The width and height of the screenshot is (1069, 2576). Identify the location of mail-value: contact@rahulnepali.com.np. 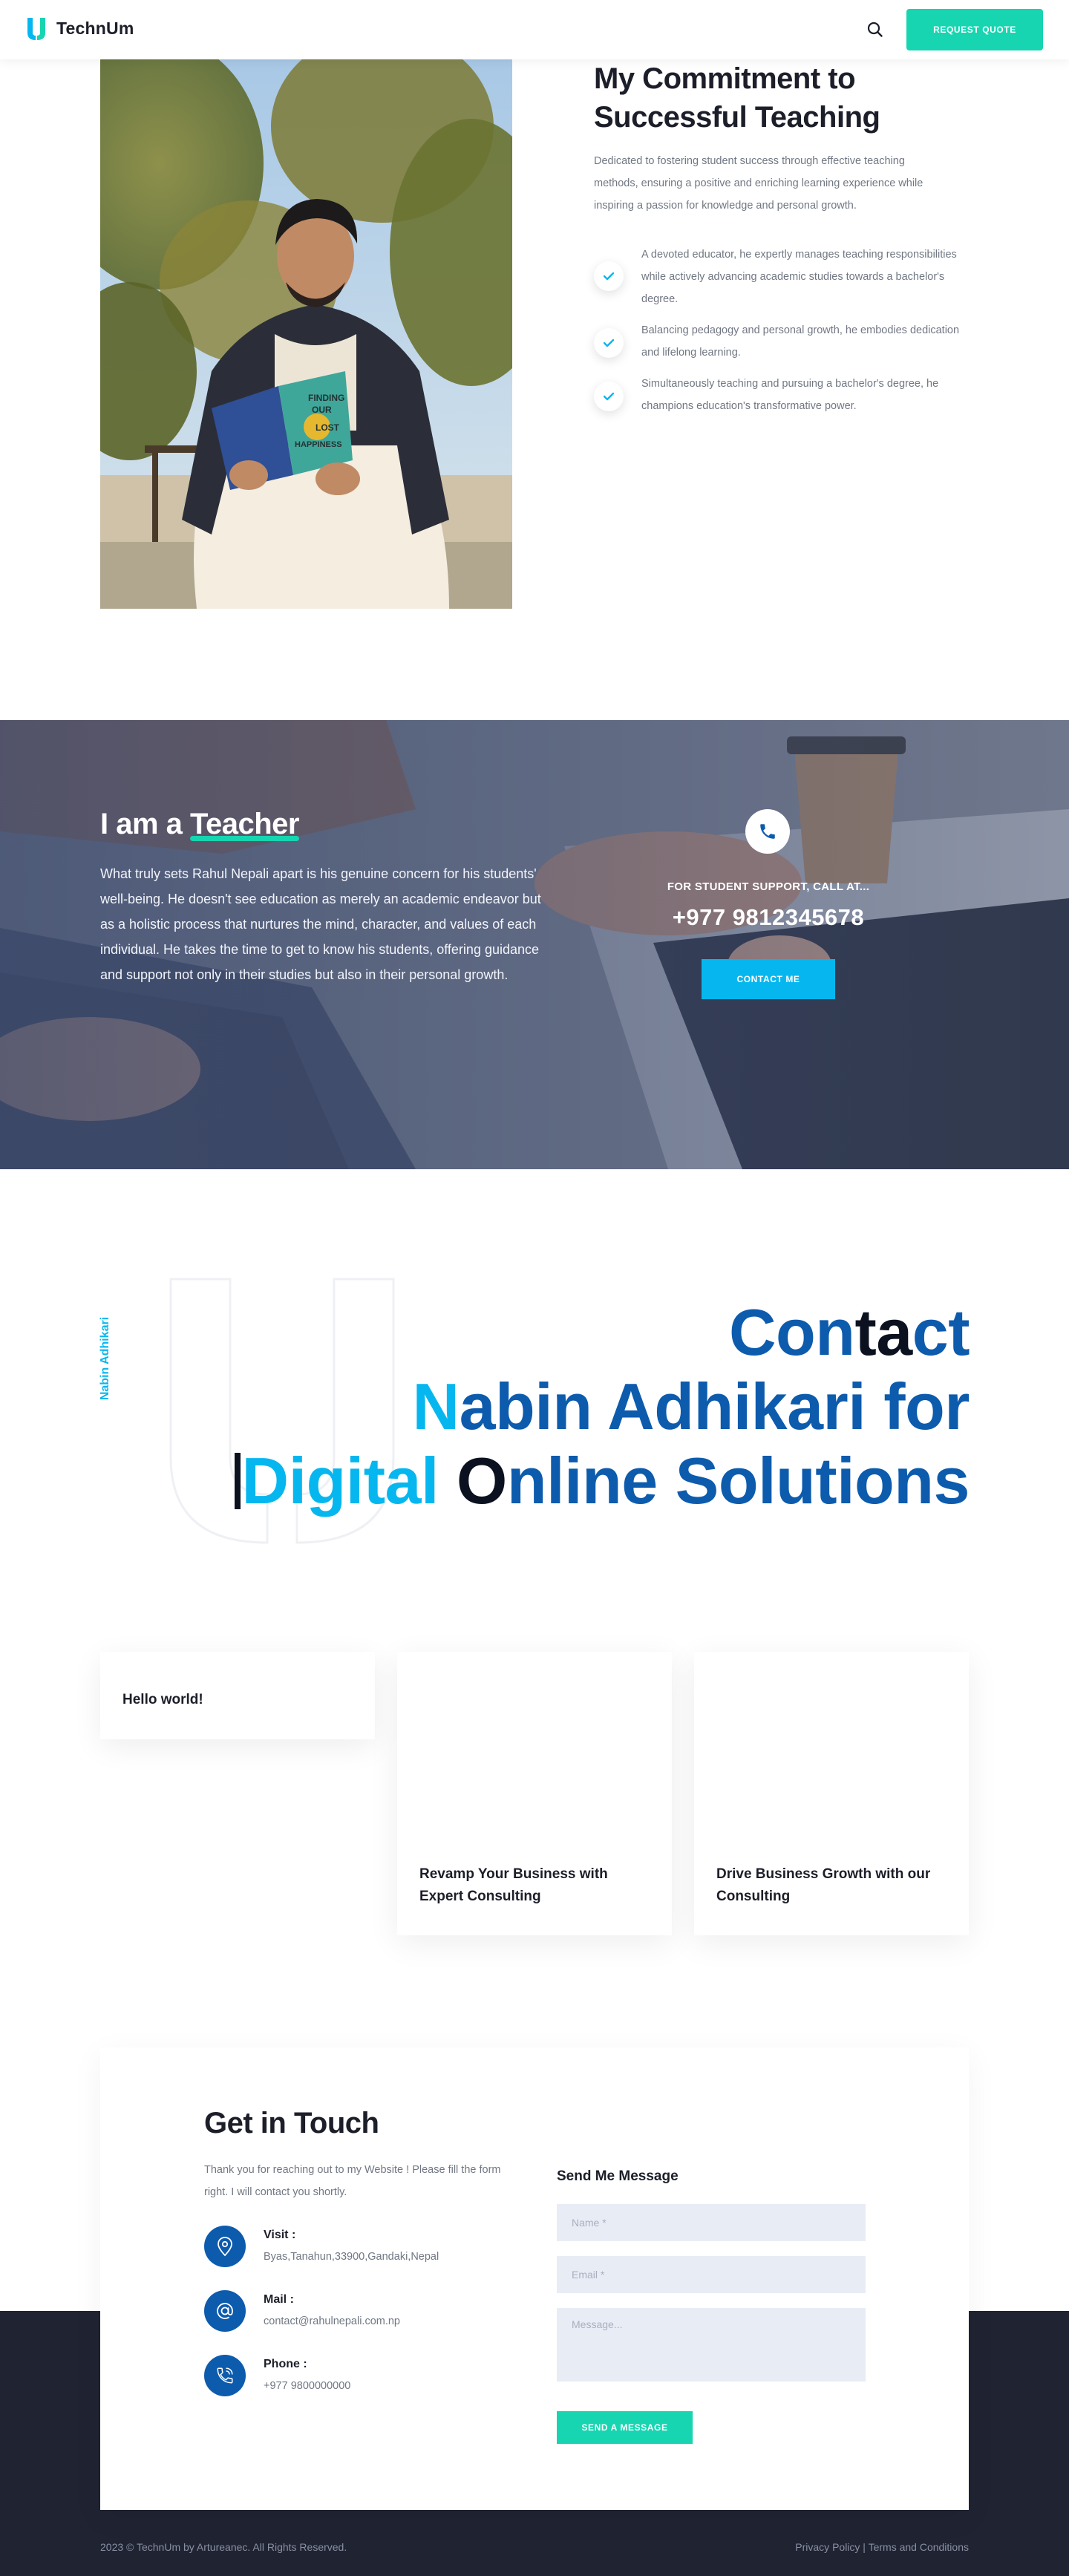
(332, 2321).